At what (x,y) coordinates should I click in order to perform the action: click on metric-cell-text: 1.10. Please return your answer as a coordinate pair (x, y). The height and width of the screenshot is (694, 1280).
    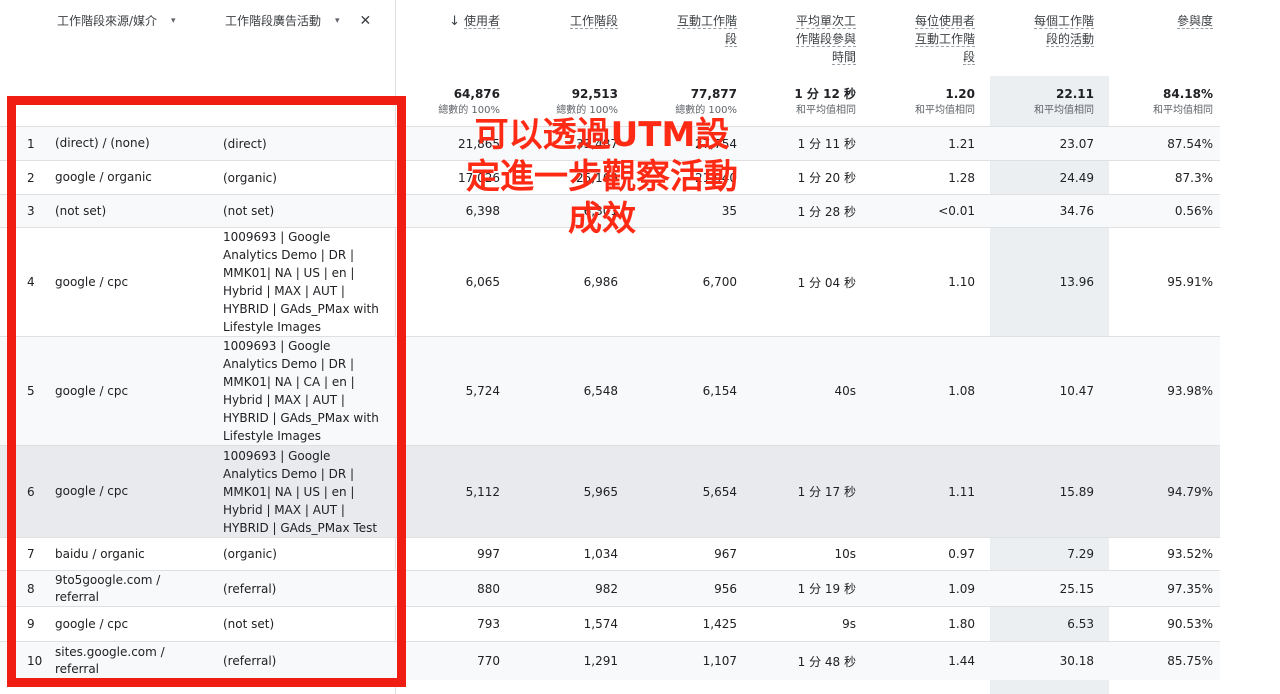
    Looking at the image, I should click on (961, 282).